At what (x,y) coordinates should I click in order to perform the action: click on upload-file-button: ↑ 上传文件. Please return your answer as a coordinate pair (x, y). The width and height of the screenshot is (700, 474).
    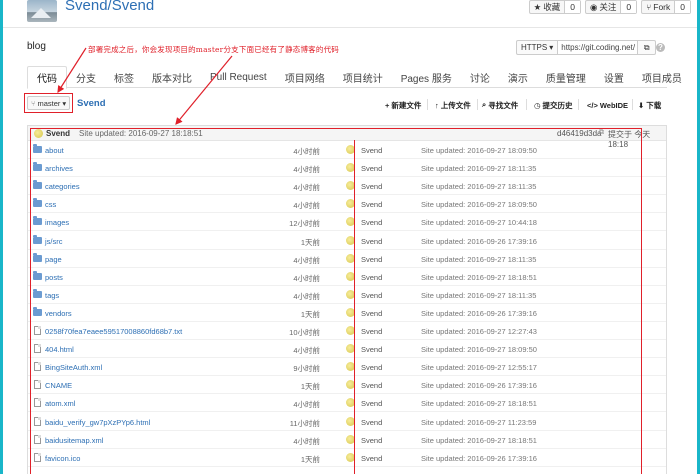
    Looking at the image, I should click on (453, 105).